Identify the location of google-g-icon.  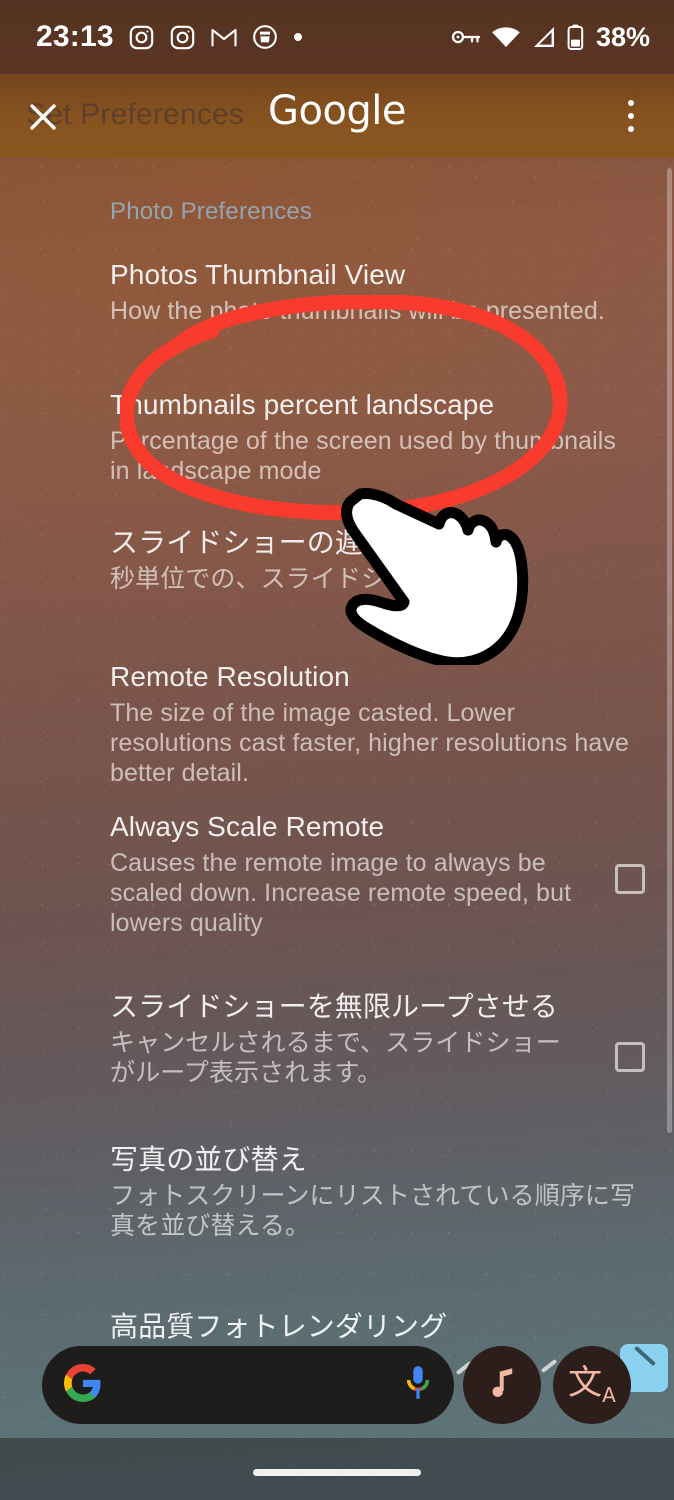
(83, 1385).